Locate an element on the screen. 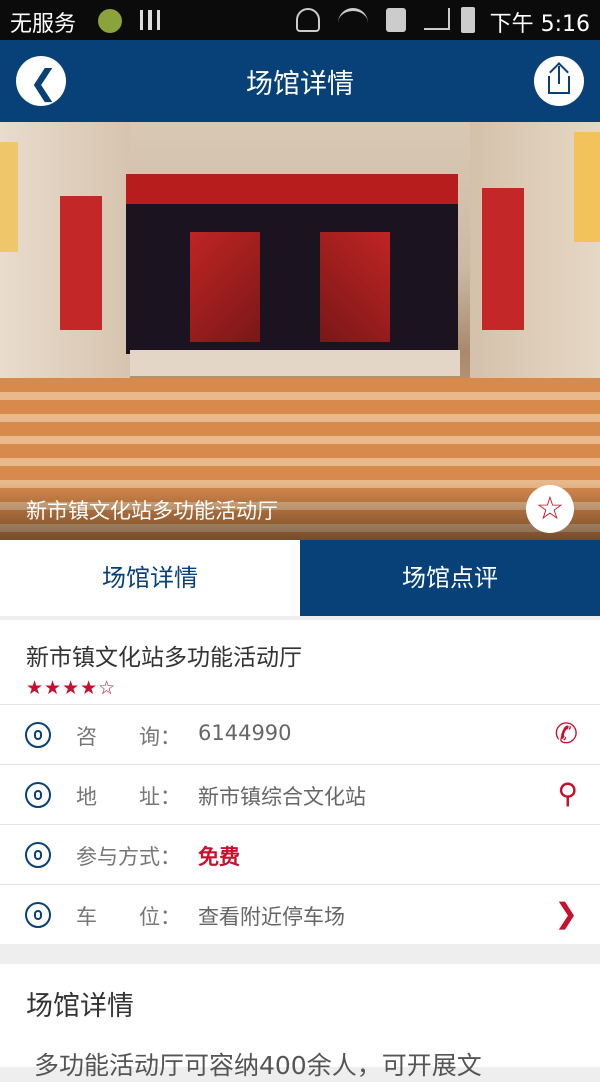  navigation-bar: ❮ 场馆详情 is located at coordinates (300, 81).